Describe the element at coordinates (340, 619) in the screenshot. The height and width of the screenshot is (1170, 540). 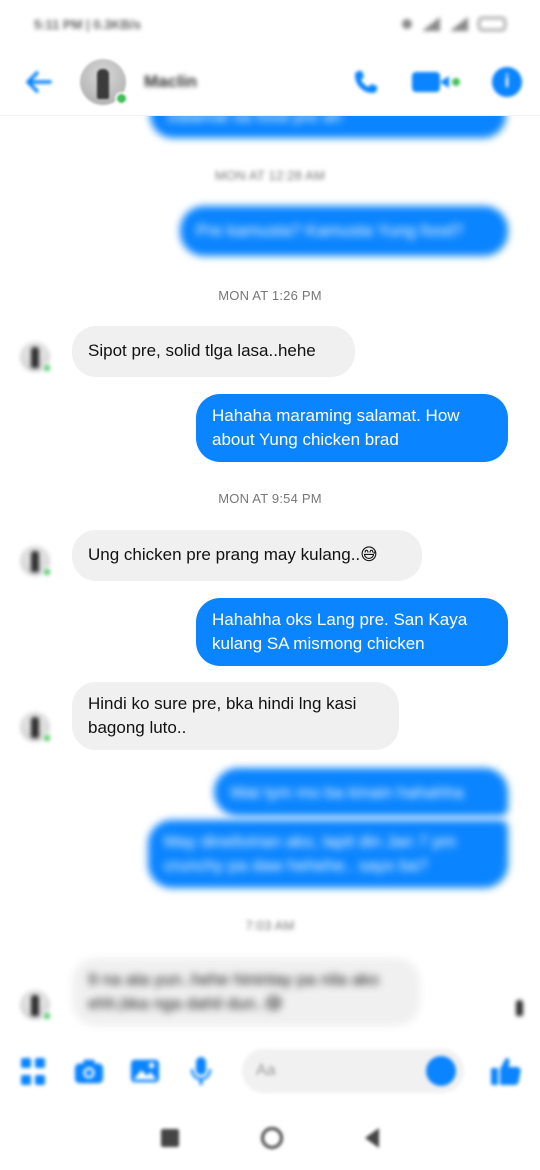
I see `message-text-line: Hahahha oks Lang pre. San Kaya` at that location.